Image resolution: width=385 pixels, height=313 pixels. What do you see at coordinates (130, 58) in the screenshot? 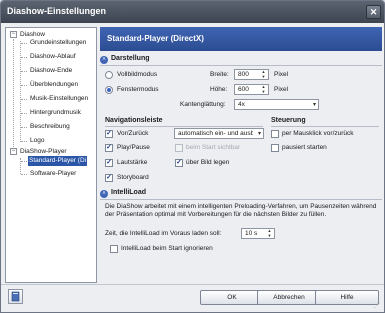
I see `section-title: Darstellung` at bounding box center [130, 58].